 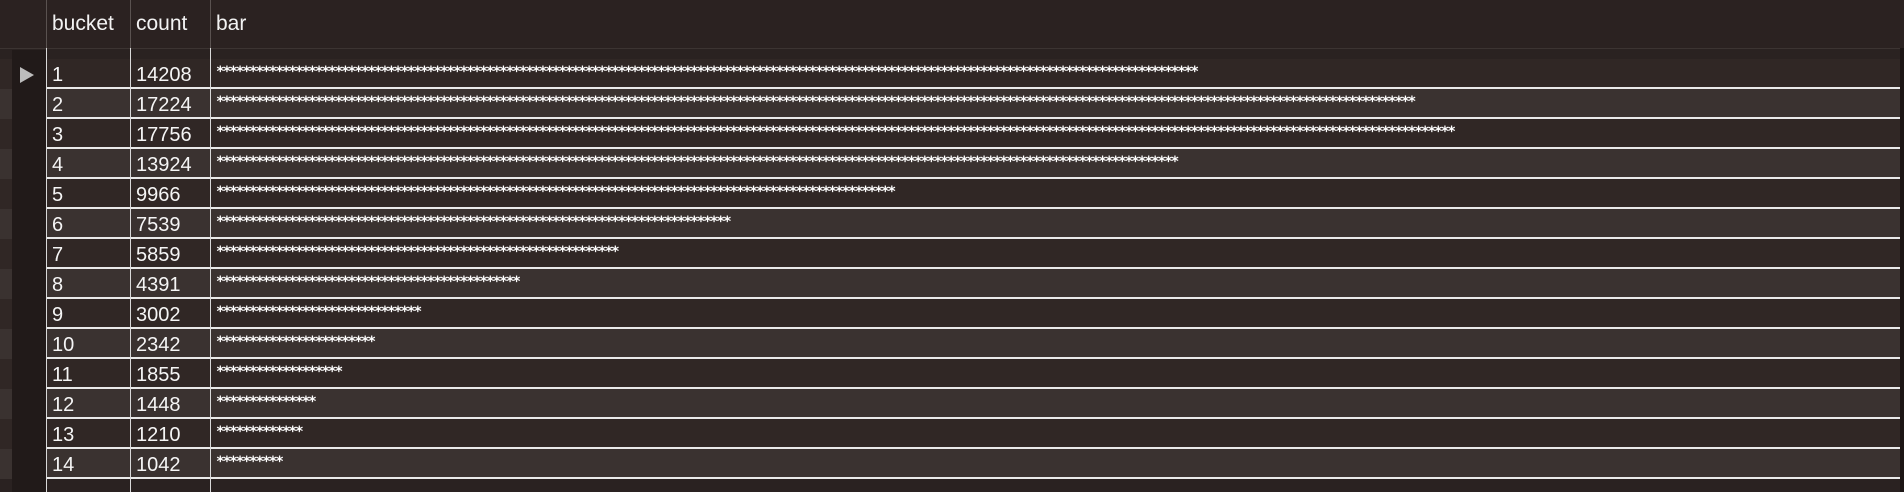 What do you see at coordinates (170, 224) in the screenshot?
I see `cell-count: 7539` at bounding box center [170, 224].